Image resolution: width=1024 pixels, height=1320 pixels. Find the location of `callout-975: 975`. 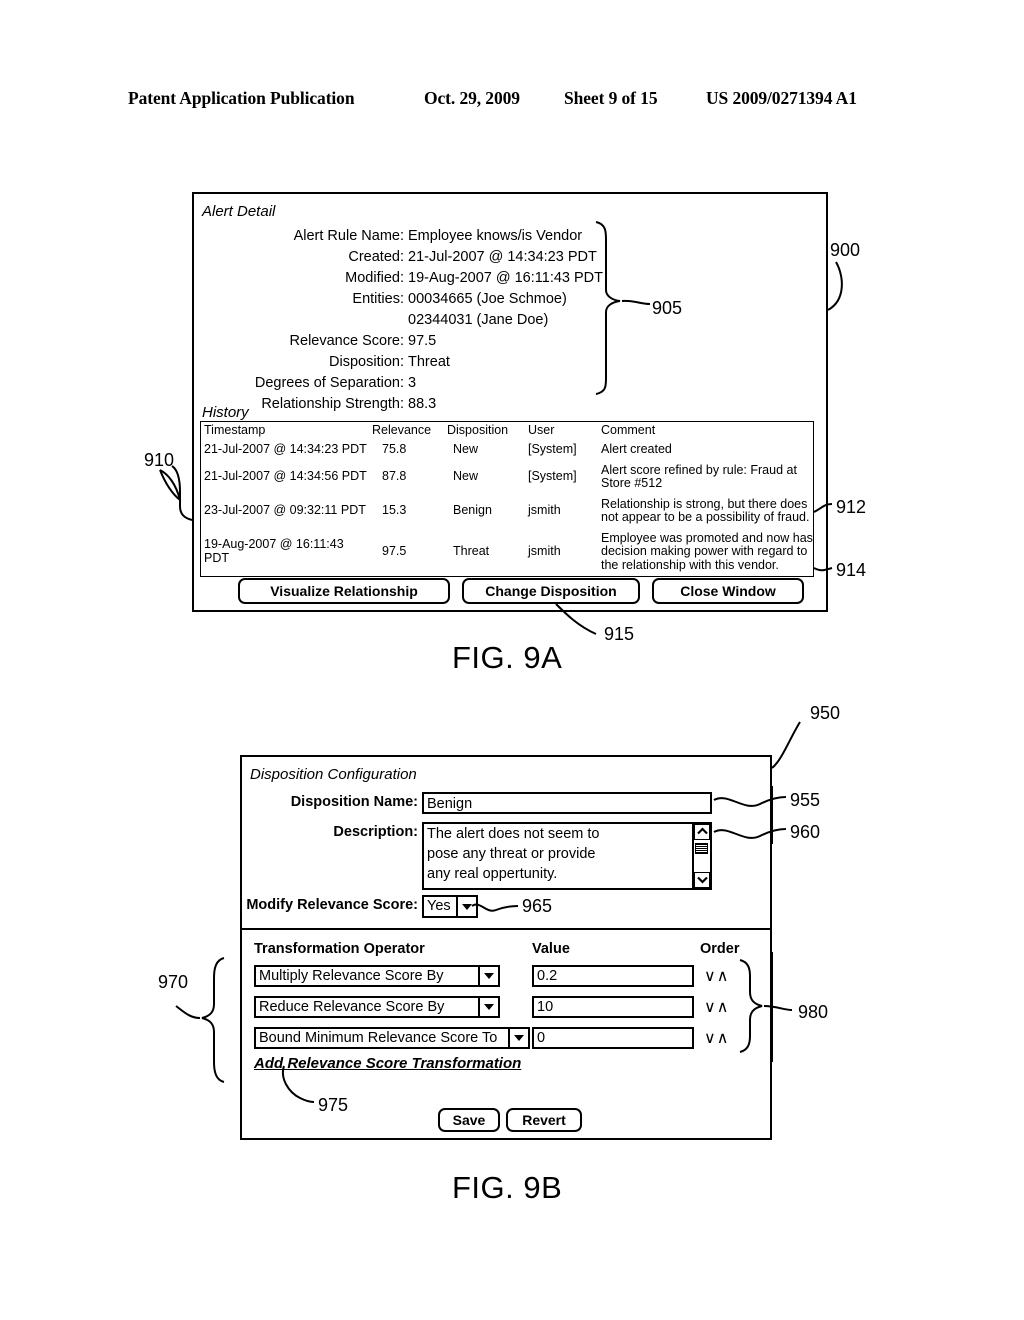

callout-975: 975 is located at coordinates (333, 1105).